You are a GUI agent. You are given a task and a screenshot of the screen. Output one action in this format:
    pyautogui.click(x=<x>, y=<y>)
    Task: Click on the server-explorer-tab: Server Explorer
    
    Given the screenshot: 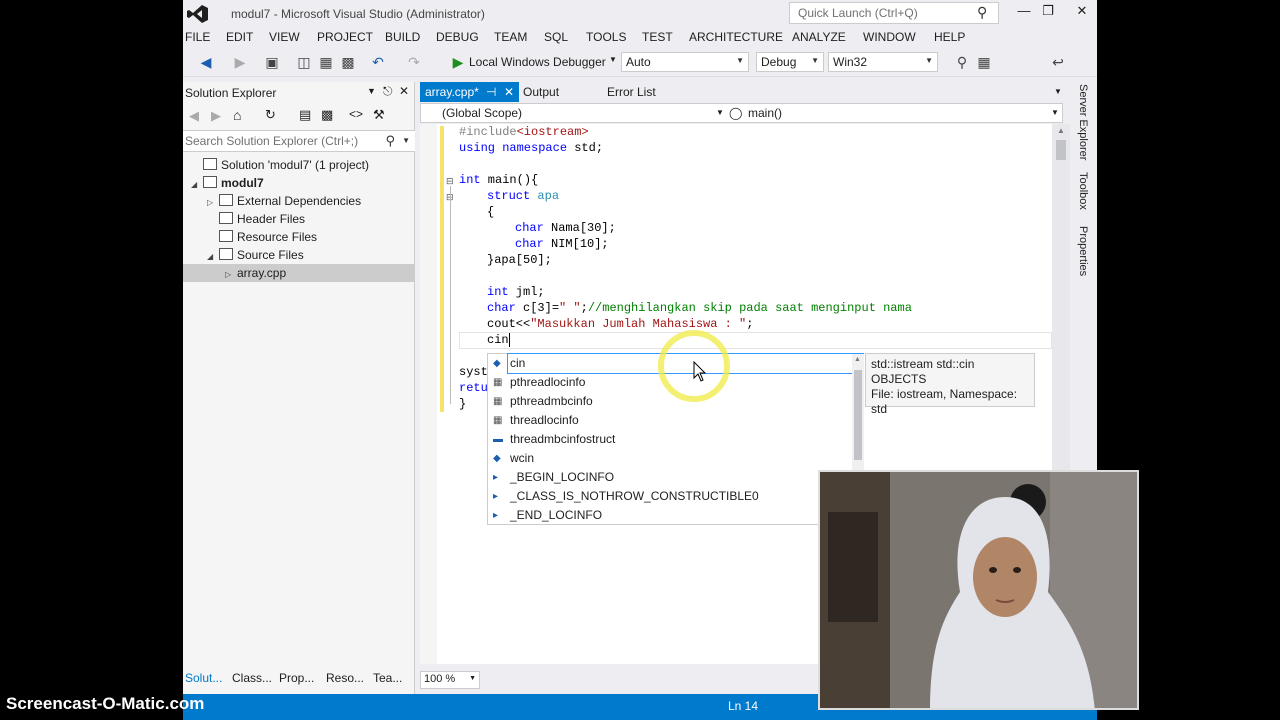 What is the action you would take?
    pyautogui.click(x=1083, y=122)
    